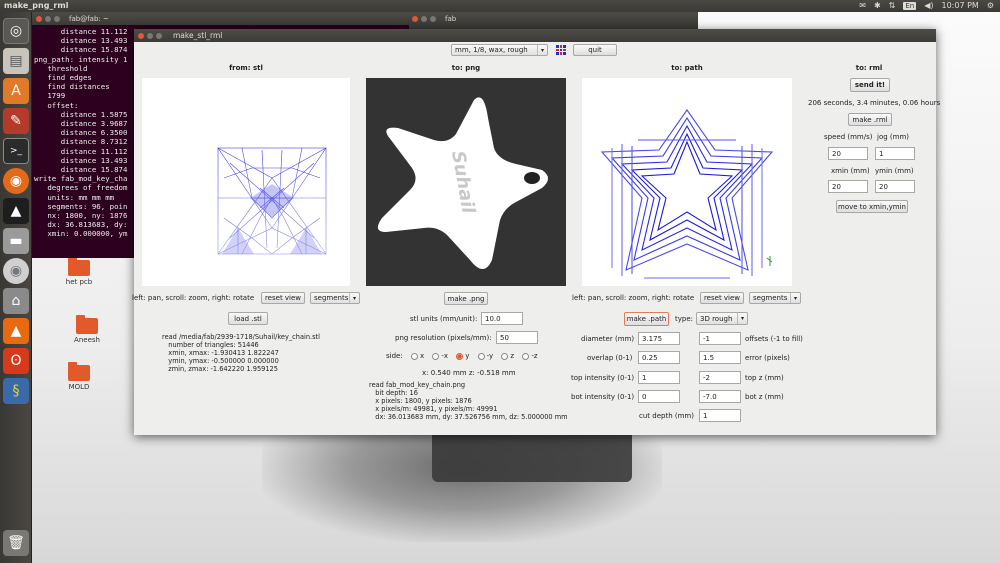 This screenshot has width=1000, height=563. I want to click on ubuntu-one-icon: ʘ, so click(16, 361).